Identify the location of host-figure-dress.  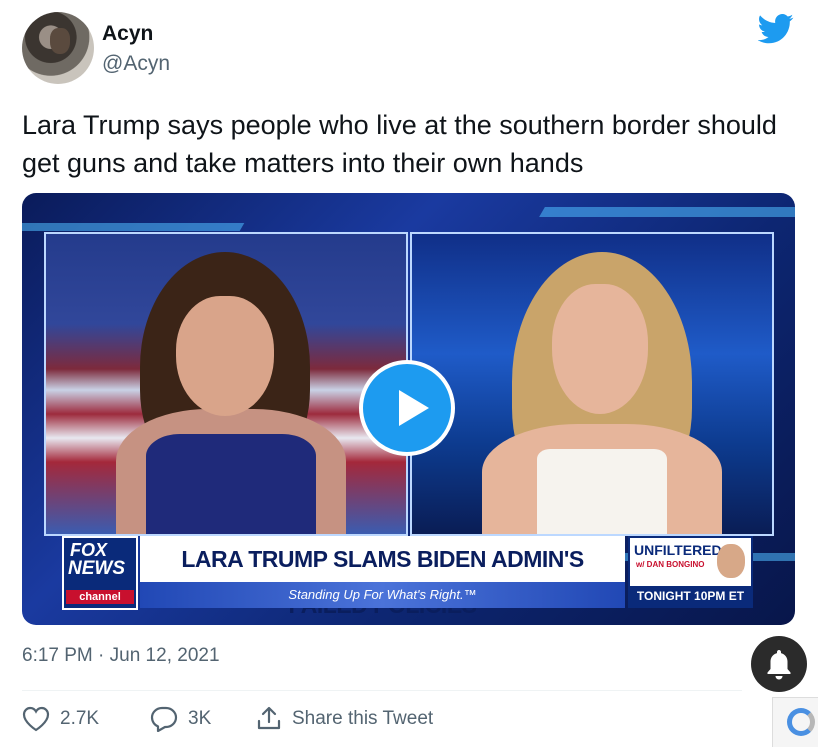
(231, 484).